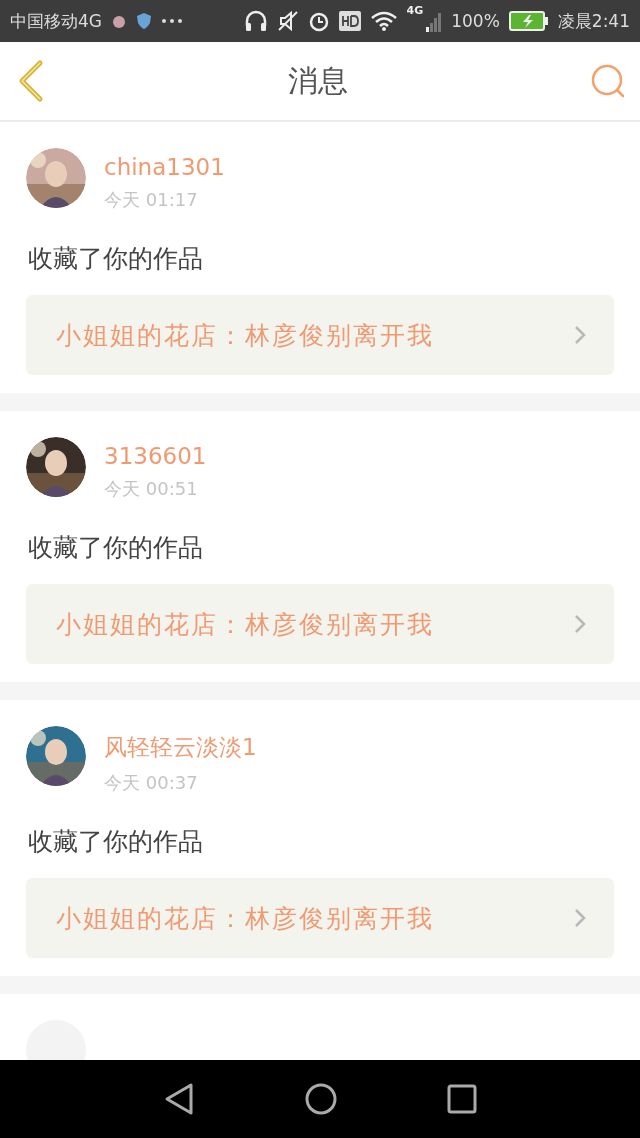  Describe the element at coordinates (287, 21) in the screenshot. I see `mute-icon` at that location.